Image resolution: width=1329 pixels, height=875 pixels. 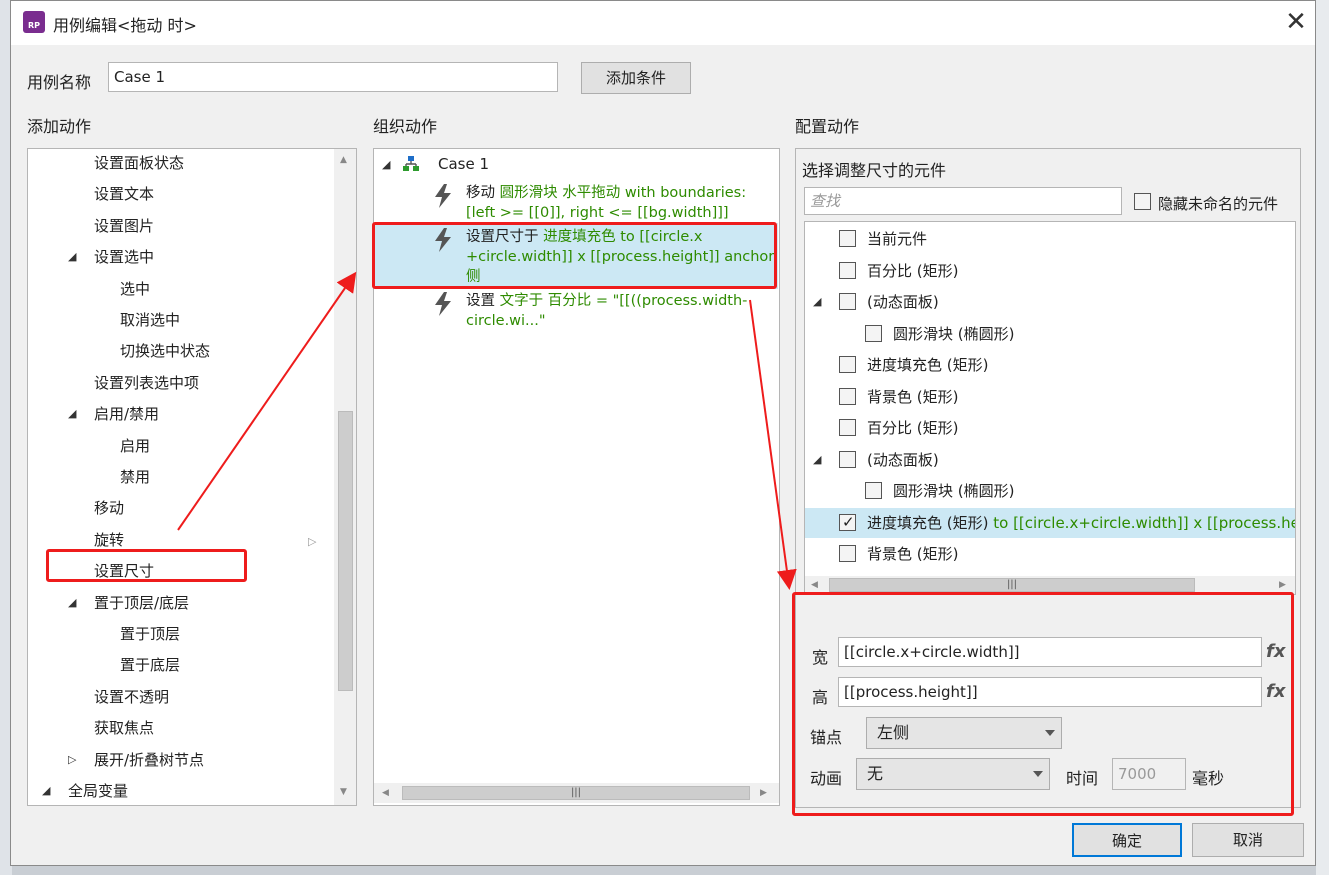 I want to click on case-expand-icon: ◢, so click(x=386, y=164).